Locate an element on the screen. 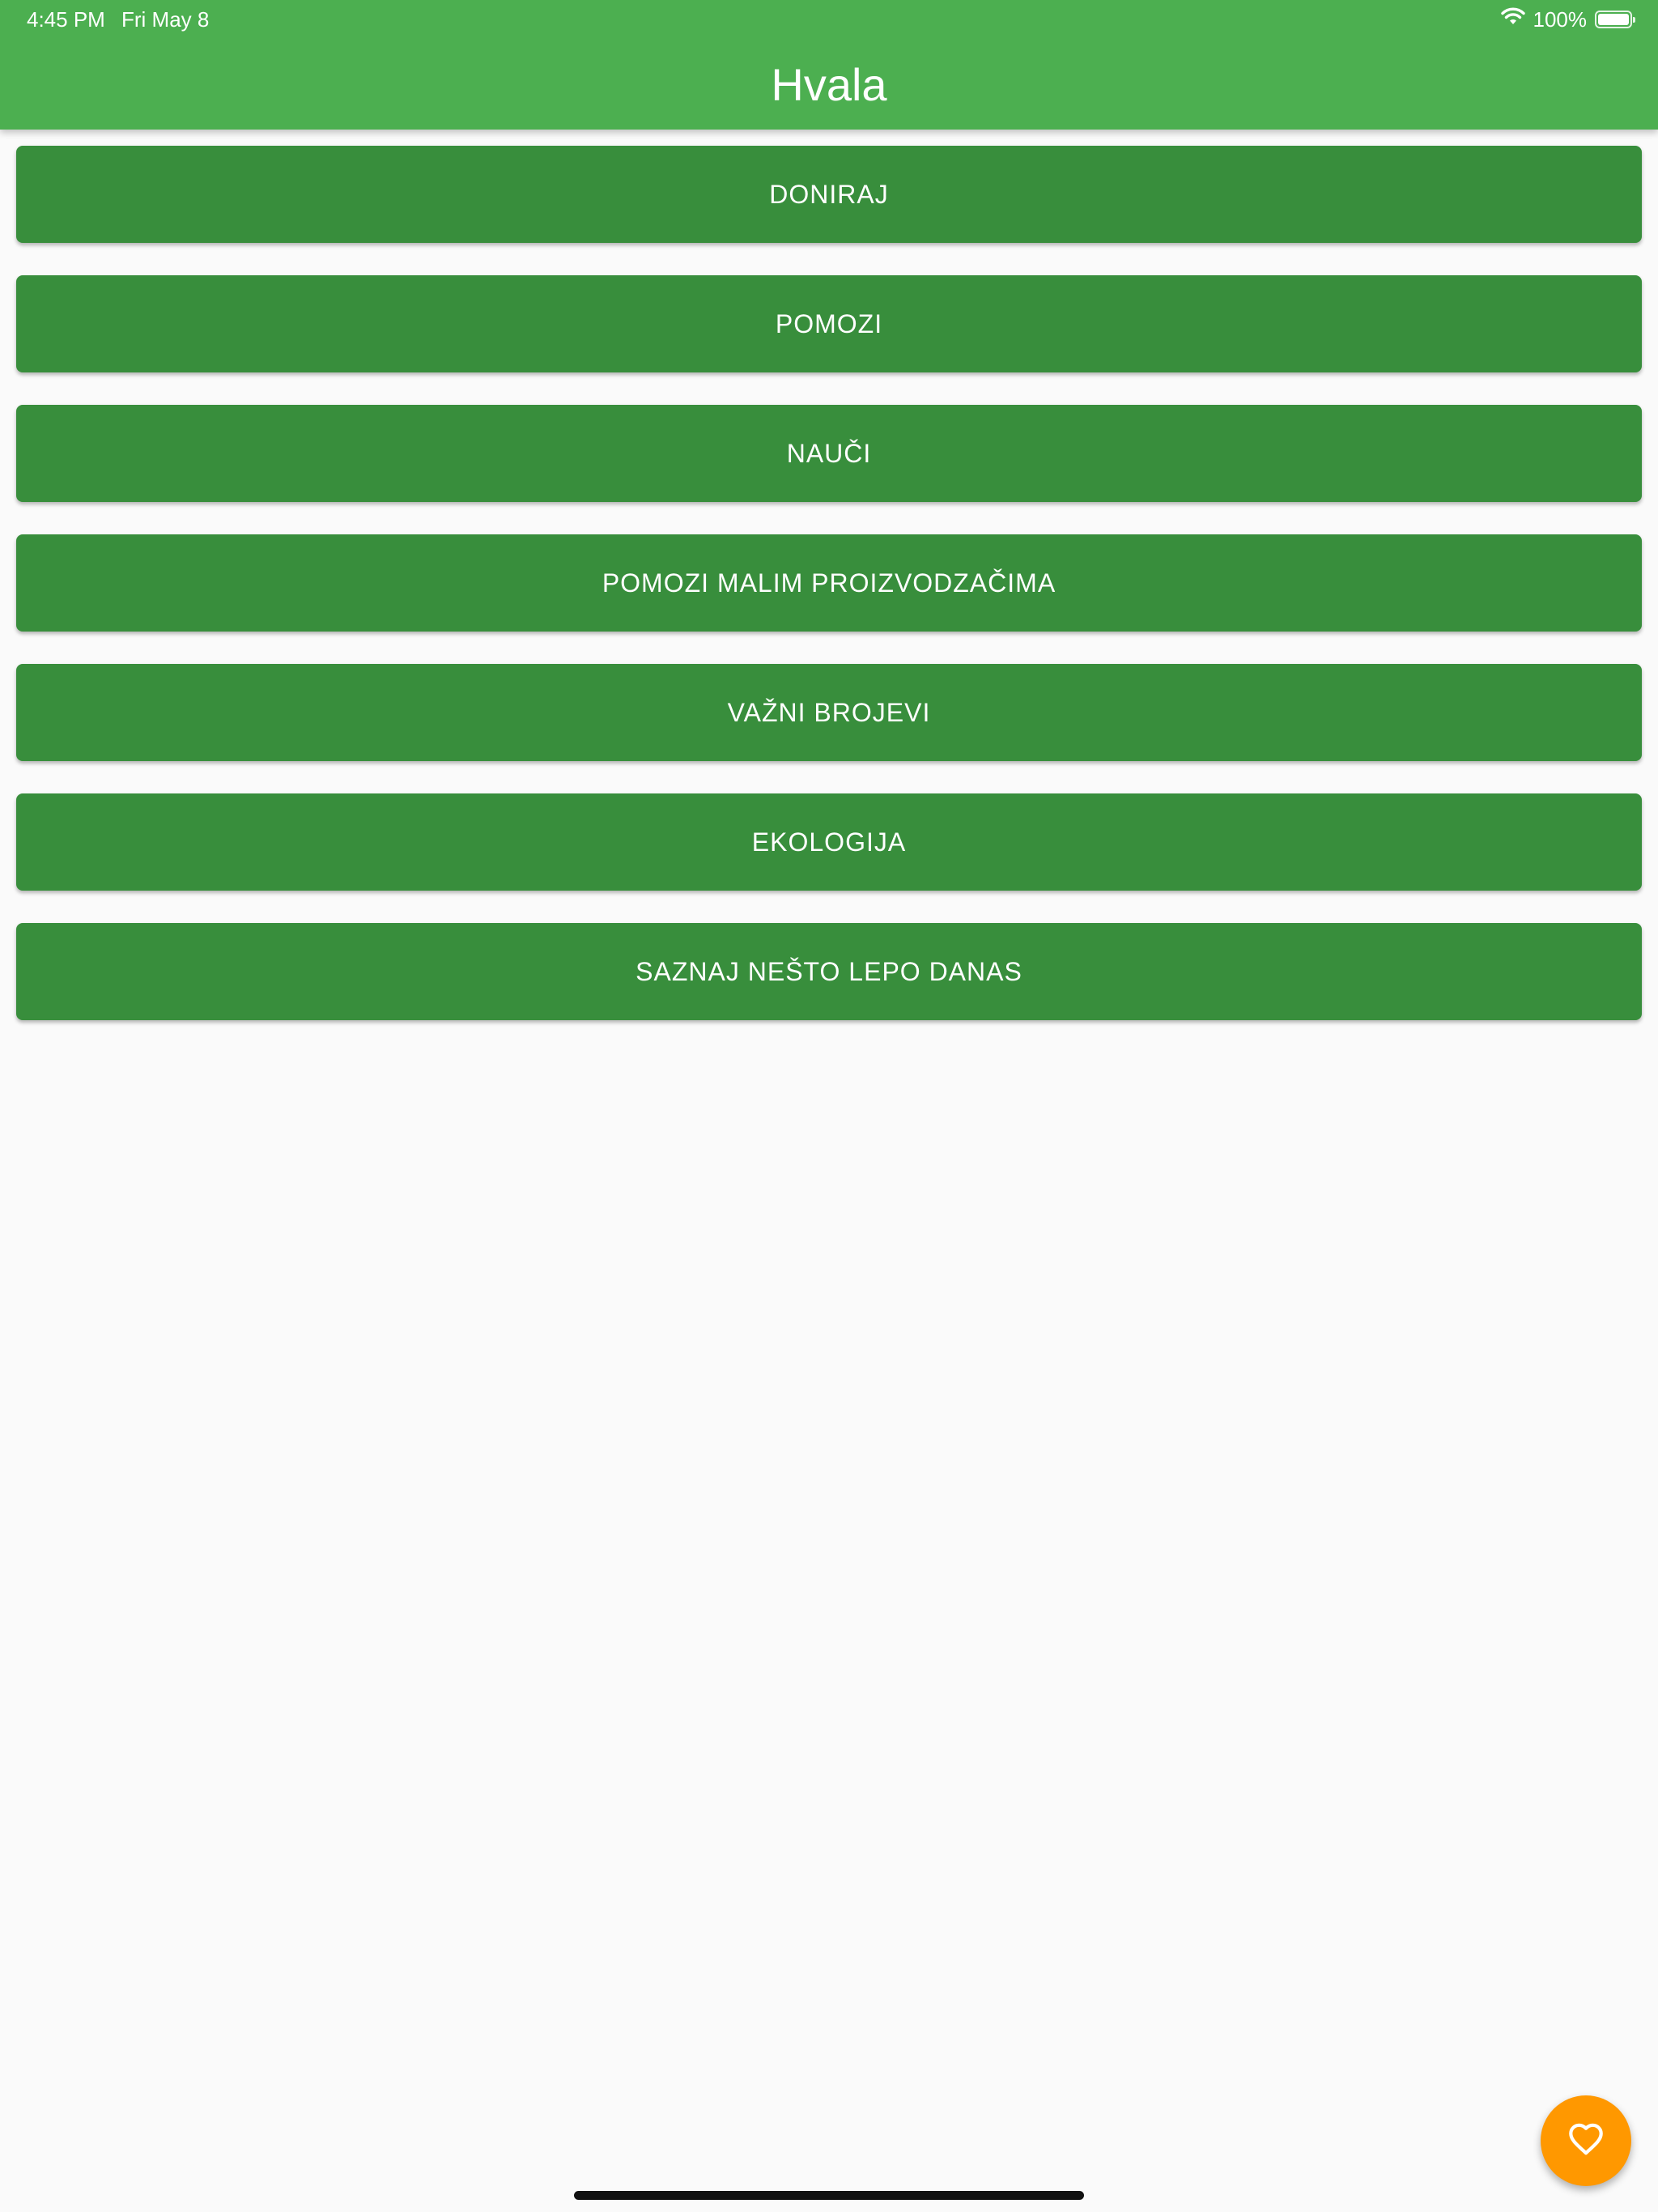 This screenshot has height=2212, width=1658. menu-button-doniraj: DONIRAJ is located at coordinates (829, 195).